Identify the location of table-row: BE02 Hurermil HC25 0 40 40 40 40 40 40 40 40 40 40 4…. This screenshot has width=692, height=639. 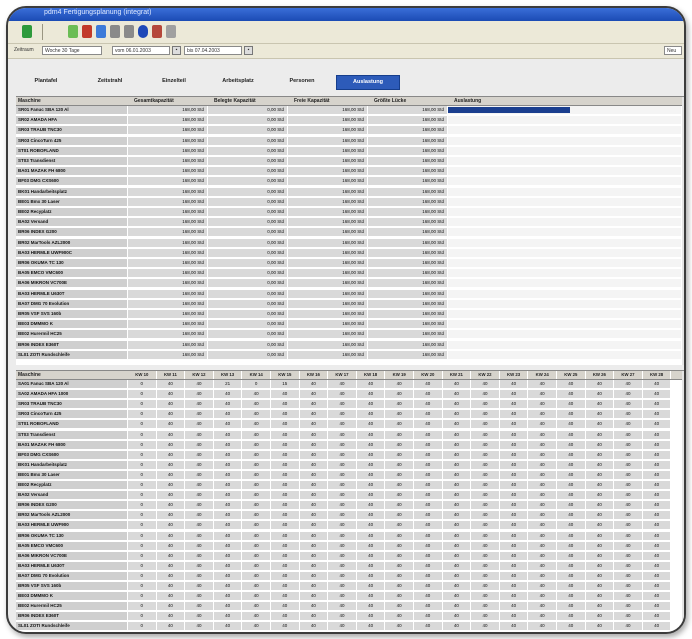
(350, 606).